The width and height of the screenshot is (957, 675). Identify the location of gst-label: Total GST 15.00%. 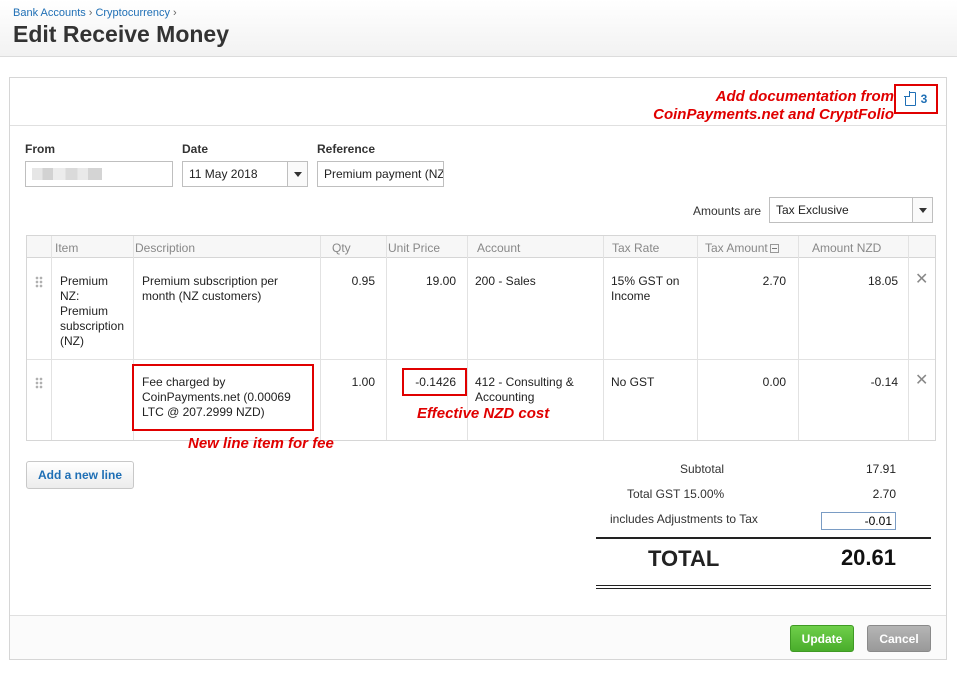
(676, 494).